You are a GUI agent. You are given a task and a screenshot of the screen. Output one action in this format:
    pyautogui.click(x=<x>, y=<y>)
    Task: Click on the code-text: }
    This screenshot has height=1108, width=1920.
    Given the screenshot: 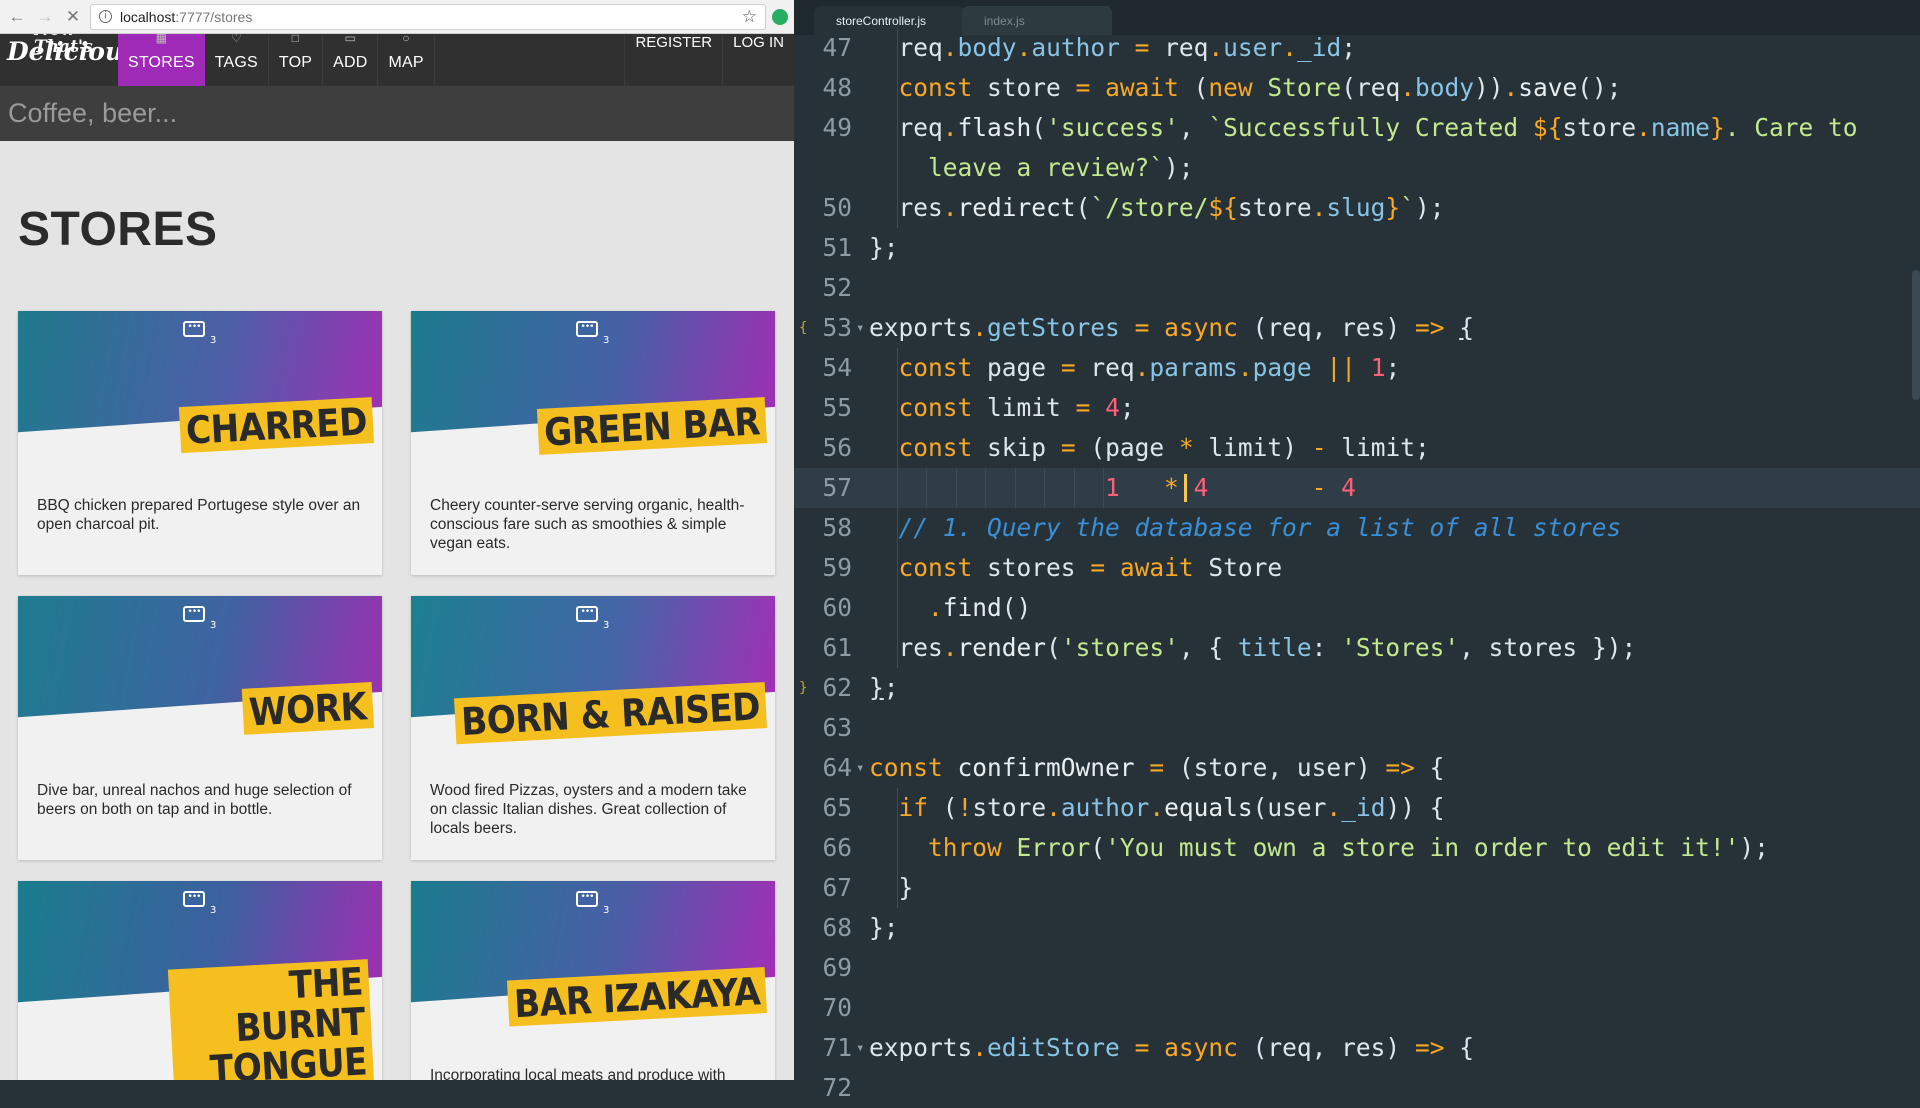 What is the action you would take?
    pyautogui.click(x=891, y=887)
    